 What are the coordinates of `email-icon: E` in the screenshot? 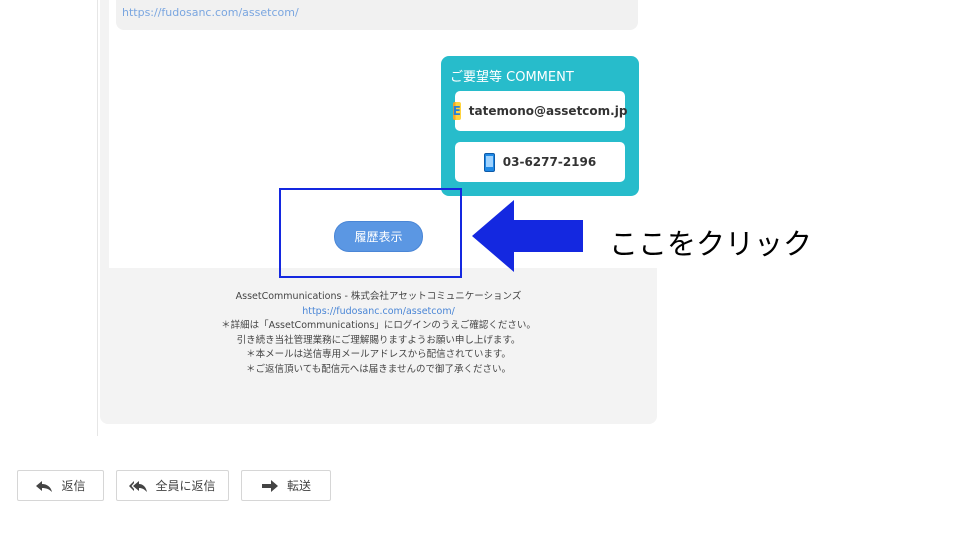 It's located at (456, 111).